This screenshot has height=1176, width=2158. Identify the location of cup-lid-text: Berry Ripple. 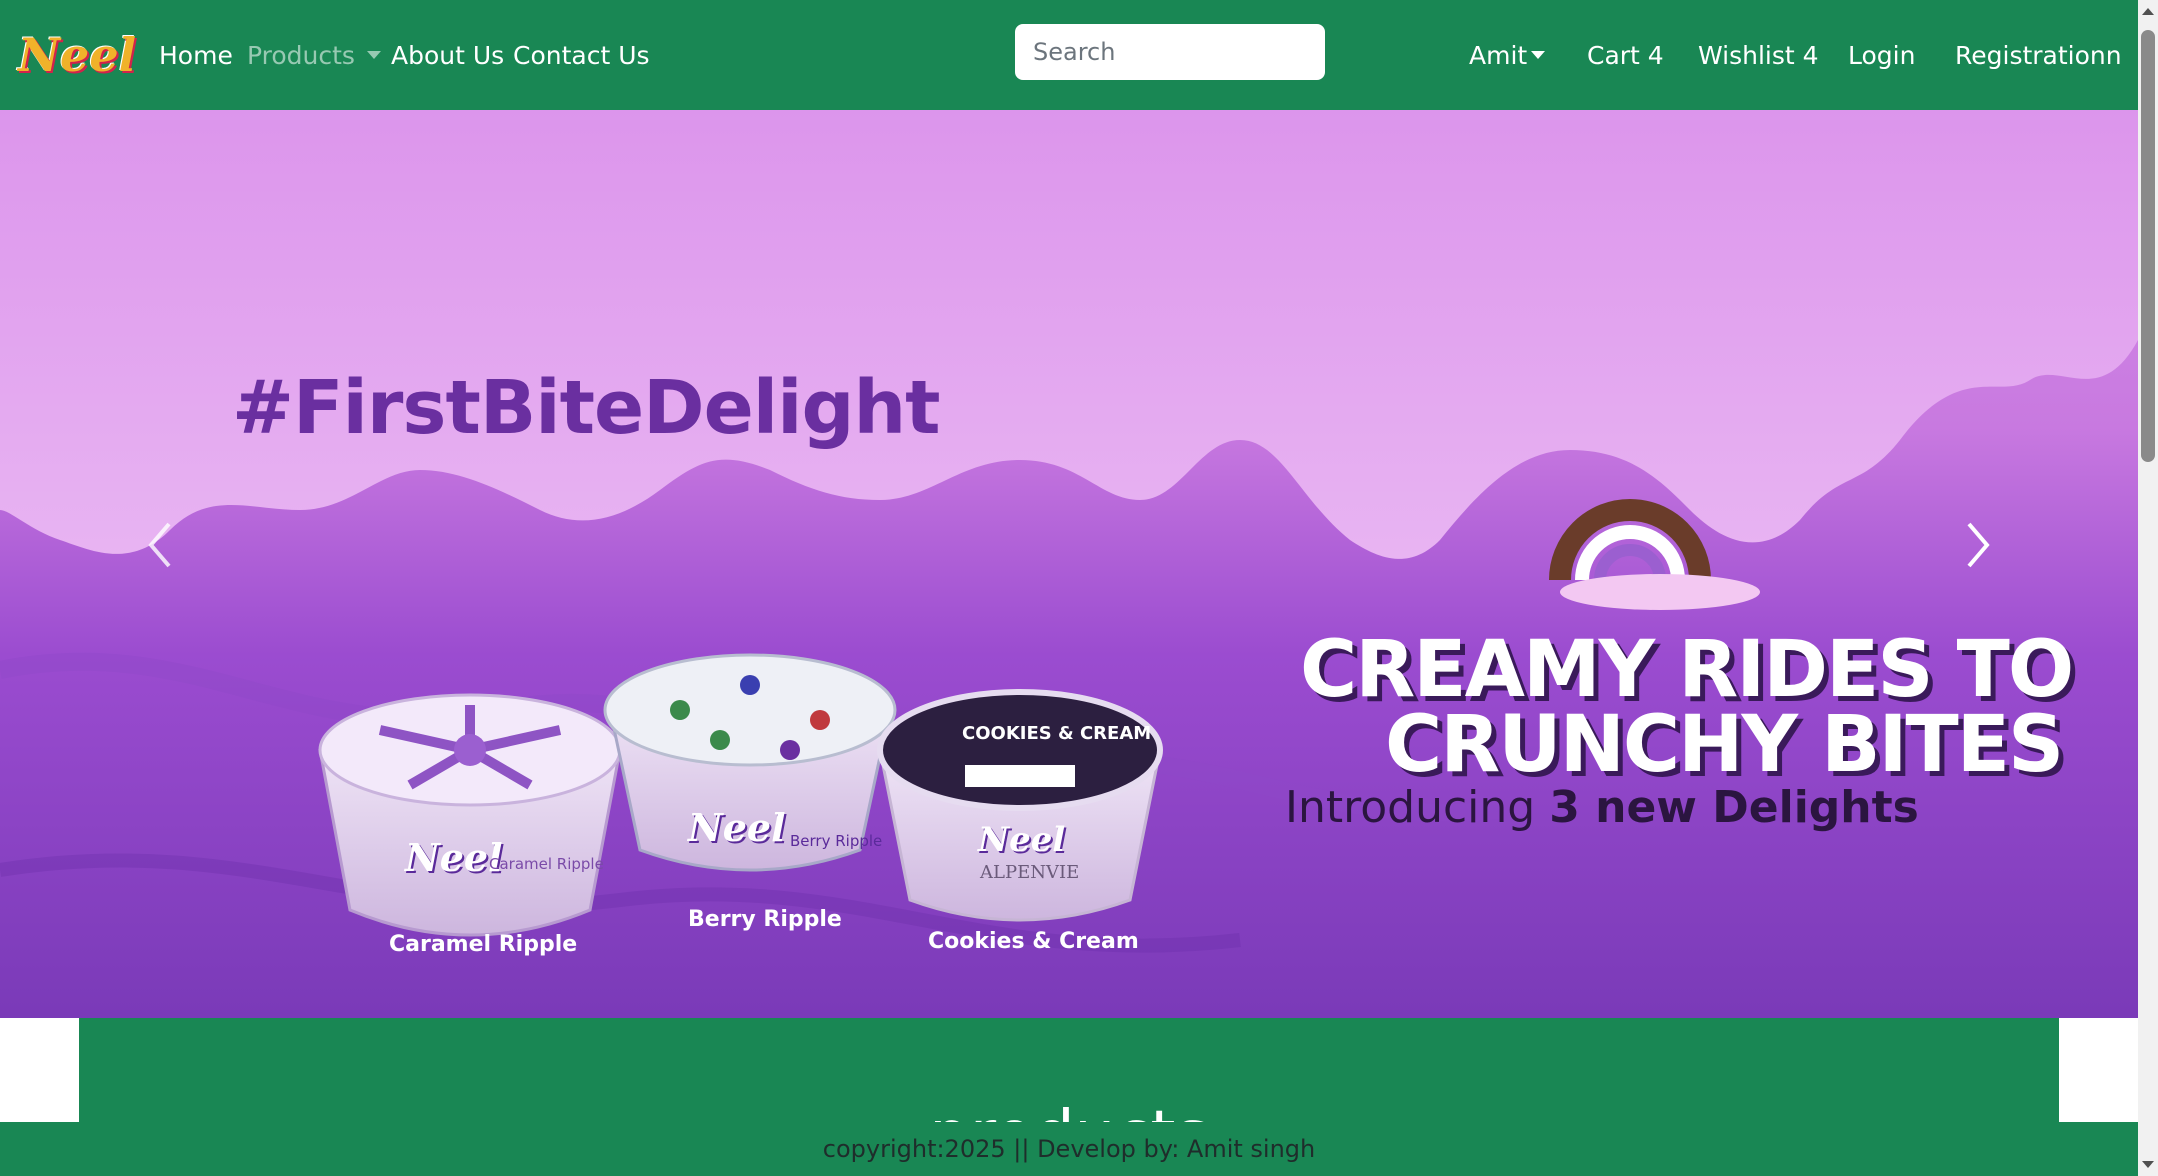
(836, 841).